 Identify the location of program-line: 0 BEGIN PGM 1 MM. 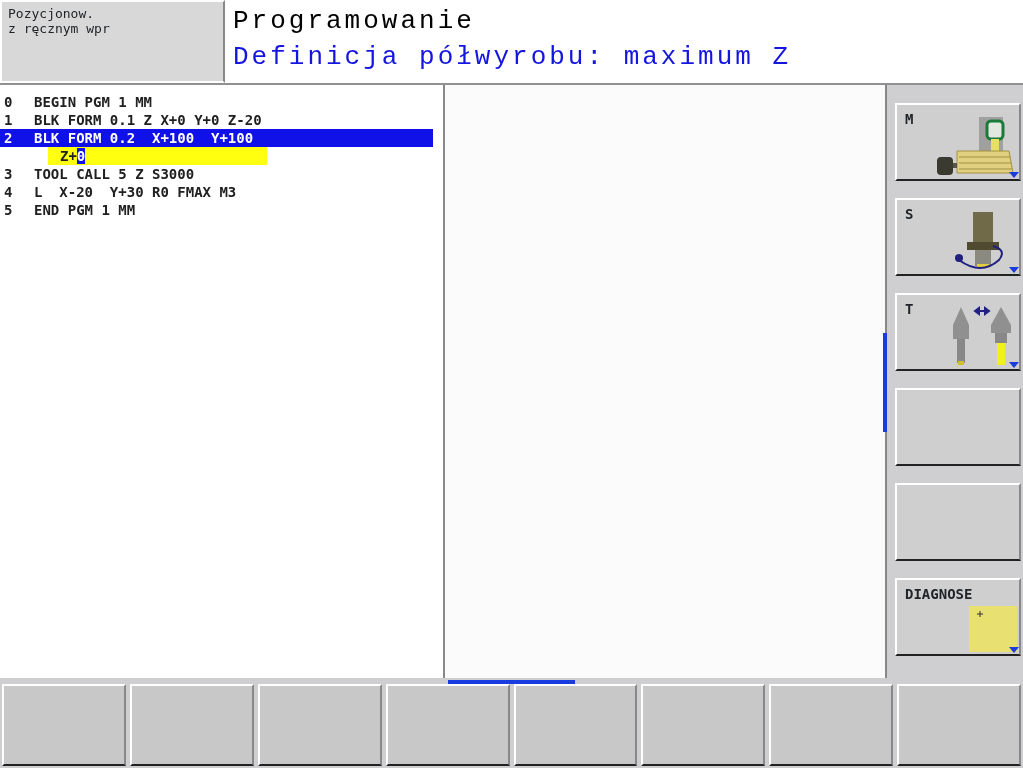
(216, 102).